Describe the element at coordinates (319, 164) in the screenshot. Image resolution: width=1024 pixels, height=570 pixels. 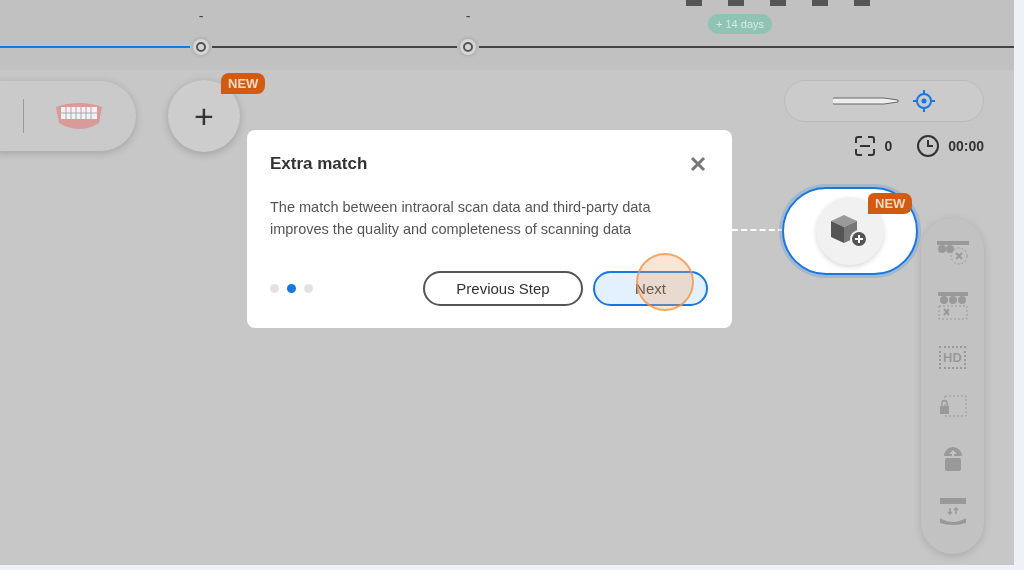
I see `popover-title: Extra match` at that location.